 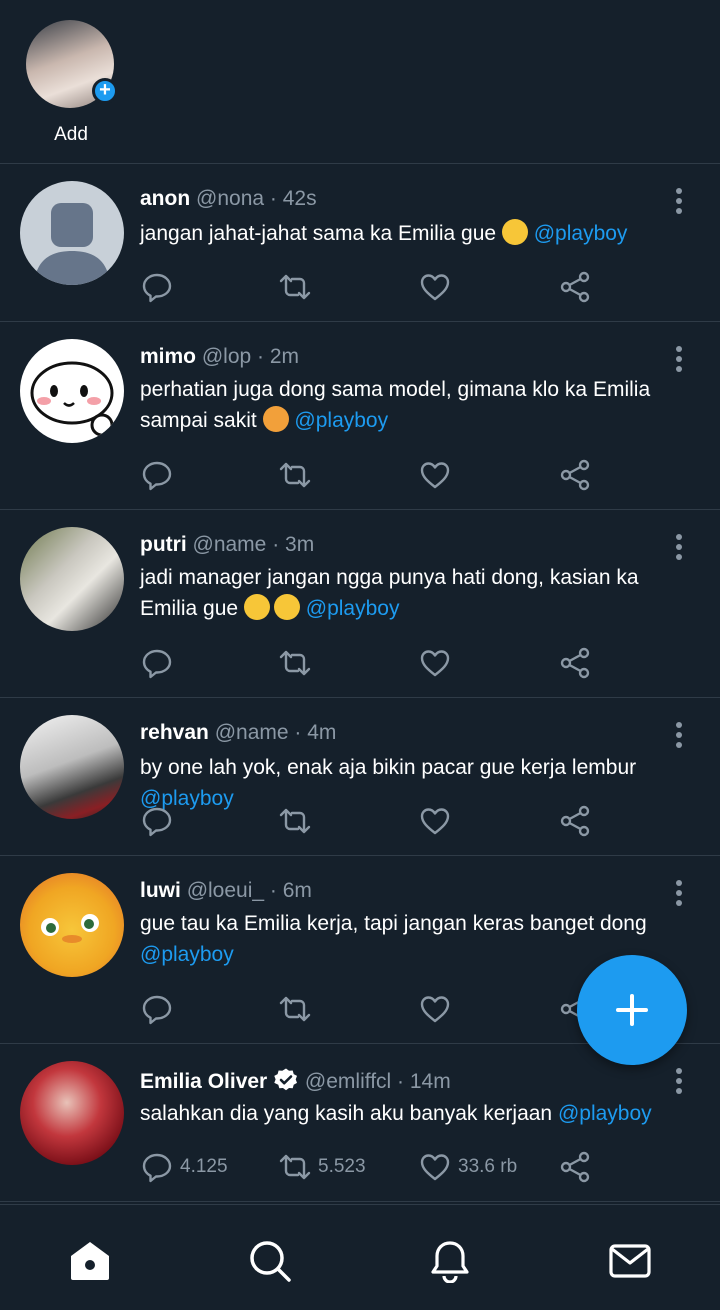 I want to click on nav-home, so click(x=90, y=1261).